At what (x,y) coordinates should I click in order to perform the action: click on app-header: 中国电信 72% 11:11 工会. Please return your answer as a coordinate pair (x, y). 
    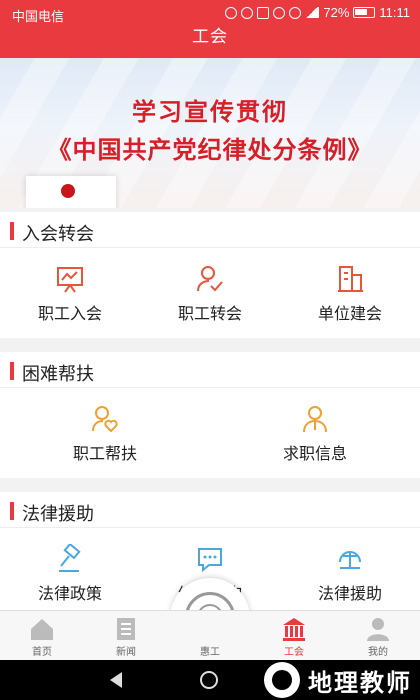
    Looking at the image, I should click on (210, 29).